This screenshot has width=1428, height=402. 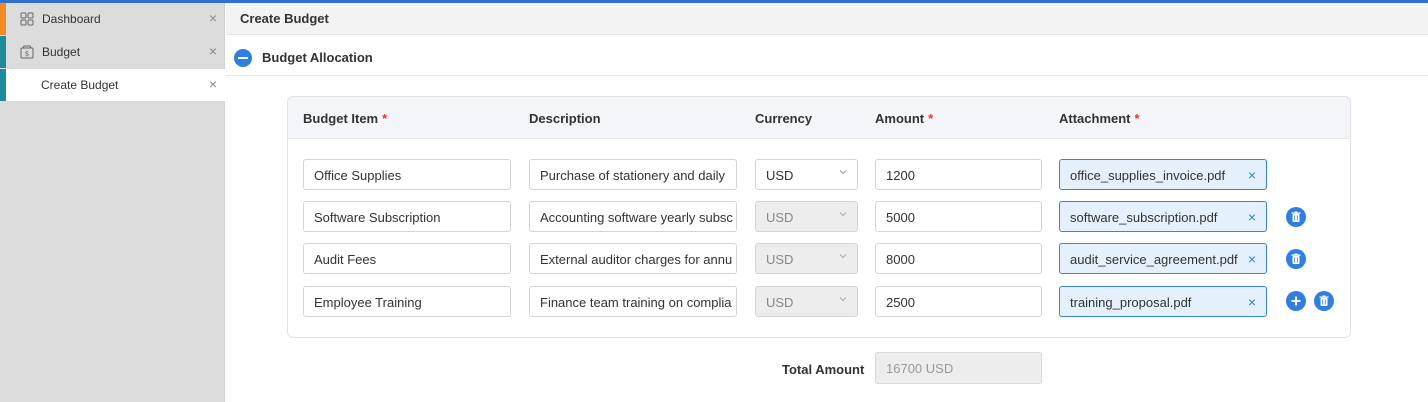 I want to click on column-header-label: Attachment, so click(x=1095, y=118).